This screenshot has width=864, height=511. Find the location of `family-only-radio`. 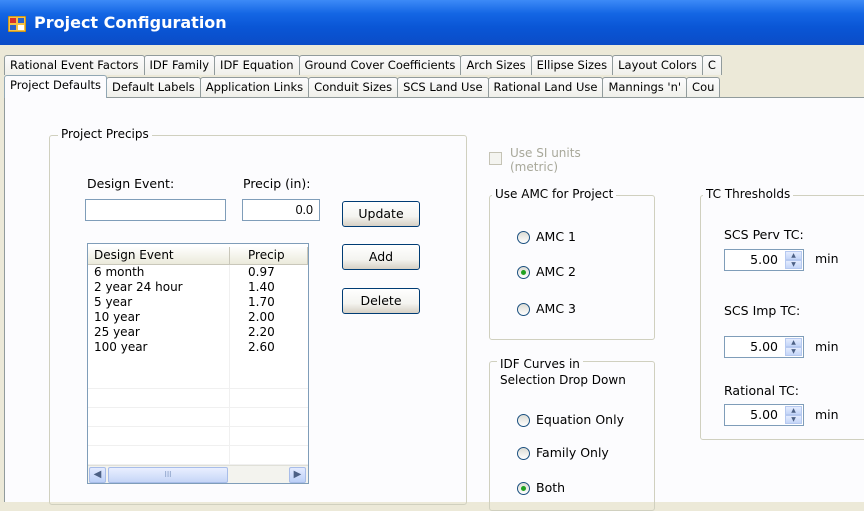

family-only-radio is located at coordinates (523, 453).